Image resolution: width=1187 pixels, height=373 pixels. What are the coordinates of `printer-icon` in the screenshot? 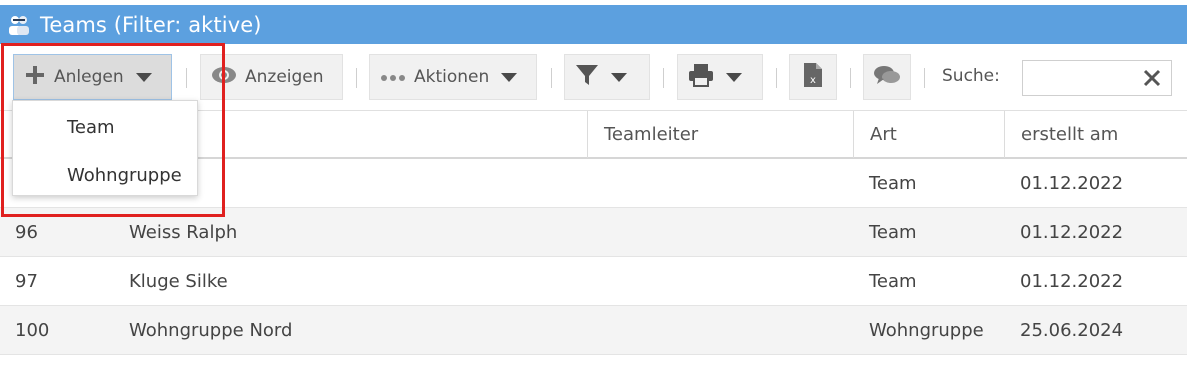 It's located at (701, 77).